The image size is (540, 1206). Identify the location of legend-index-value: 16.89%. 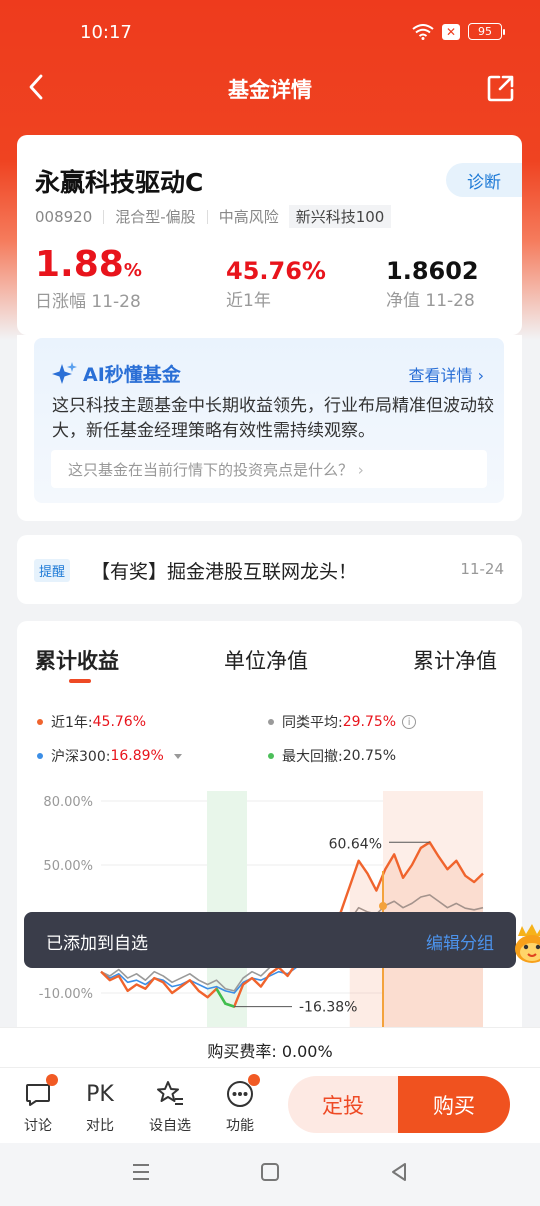
(137, 756).